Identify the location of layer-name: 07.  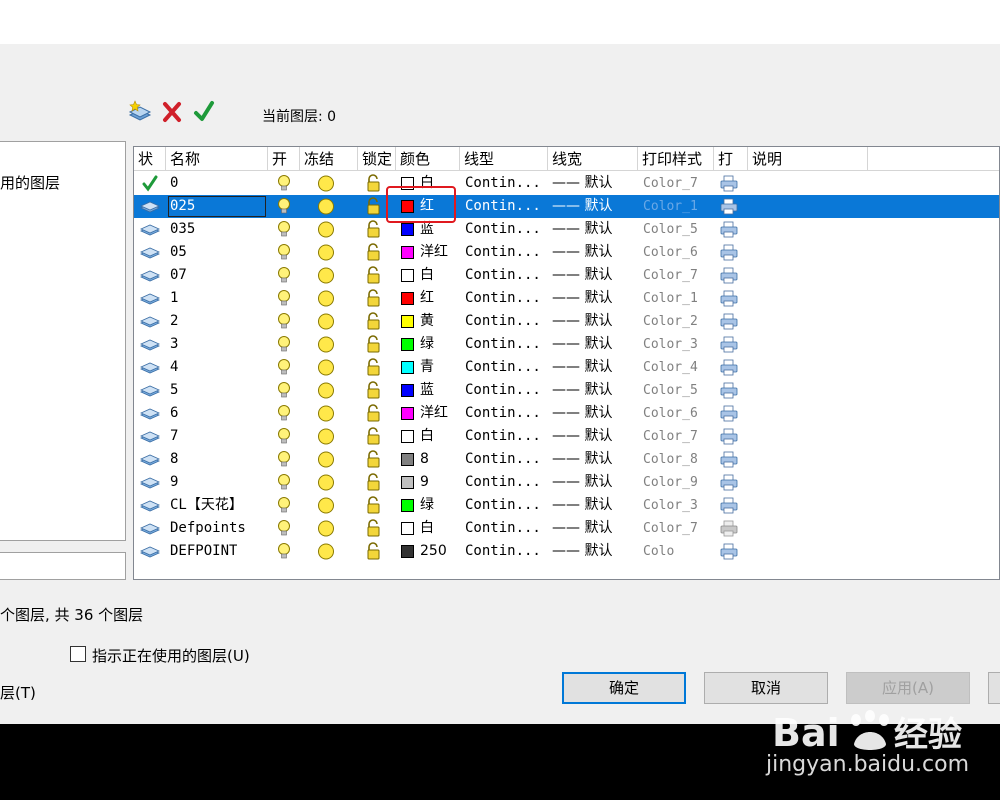
(178, 275).